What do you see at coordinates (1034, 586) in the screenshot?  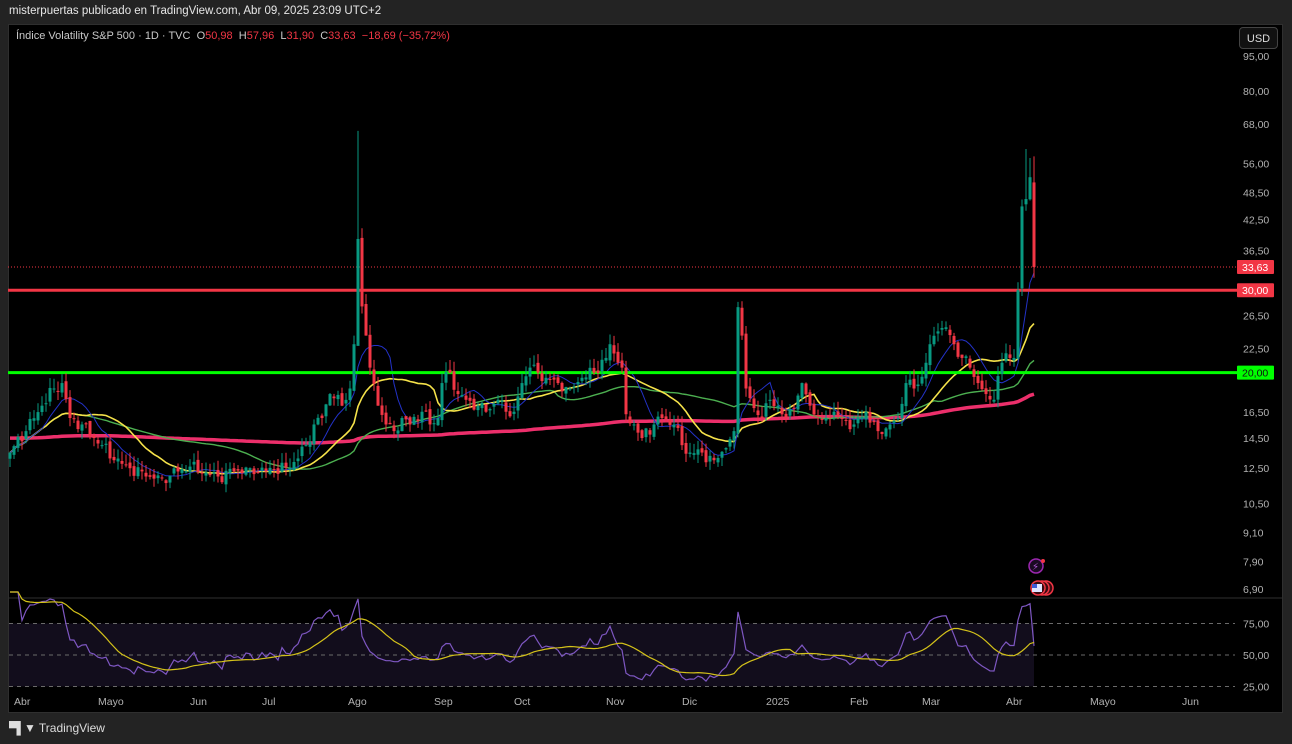 I see `us-flag-canton-icon` at bounding box center [1034, 586].